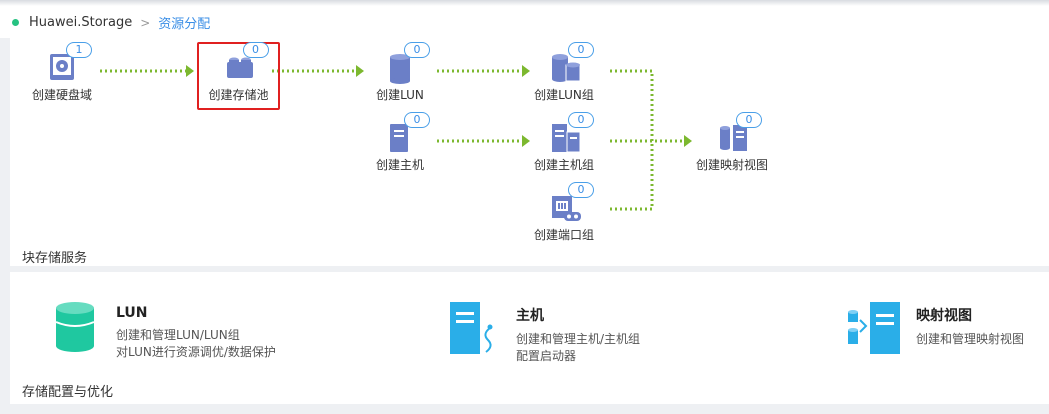 Image resolution: width=1049 pixels, height=414 pixels. What do you see at coordinates (563, 235) in the screenshot?
I see `port-group-label: 创建端口组` at bounding box center [563, 235].